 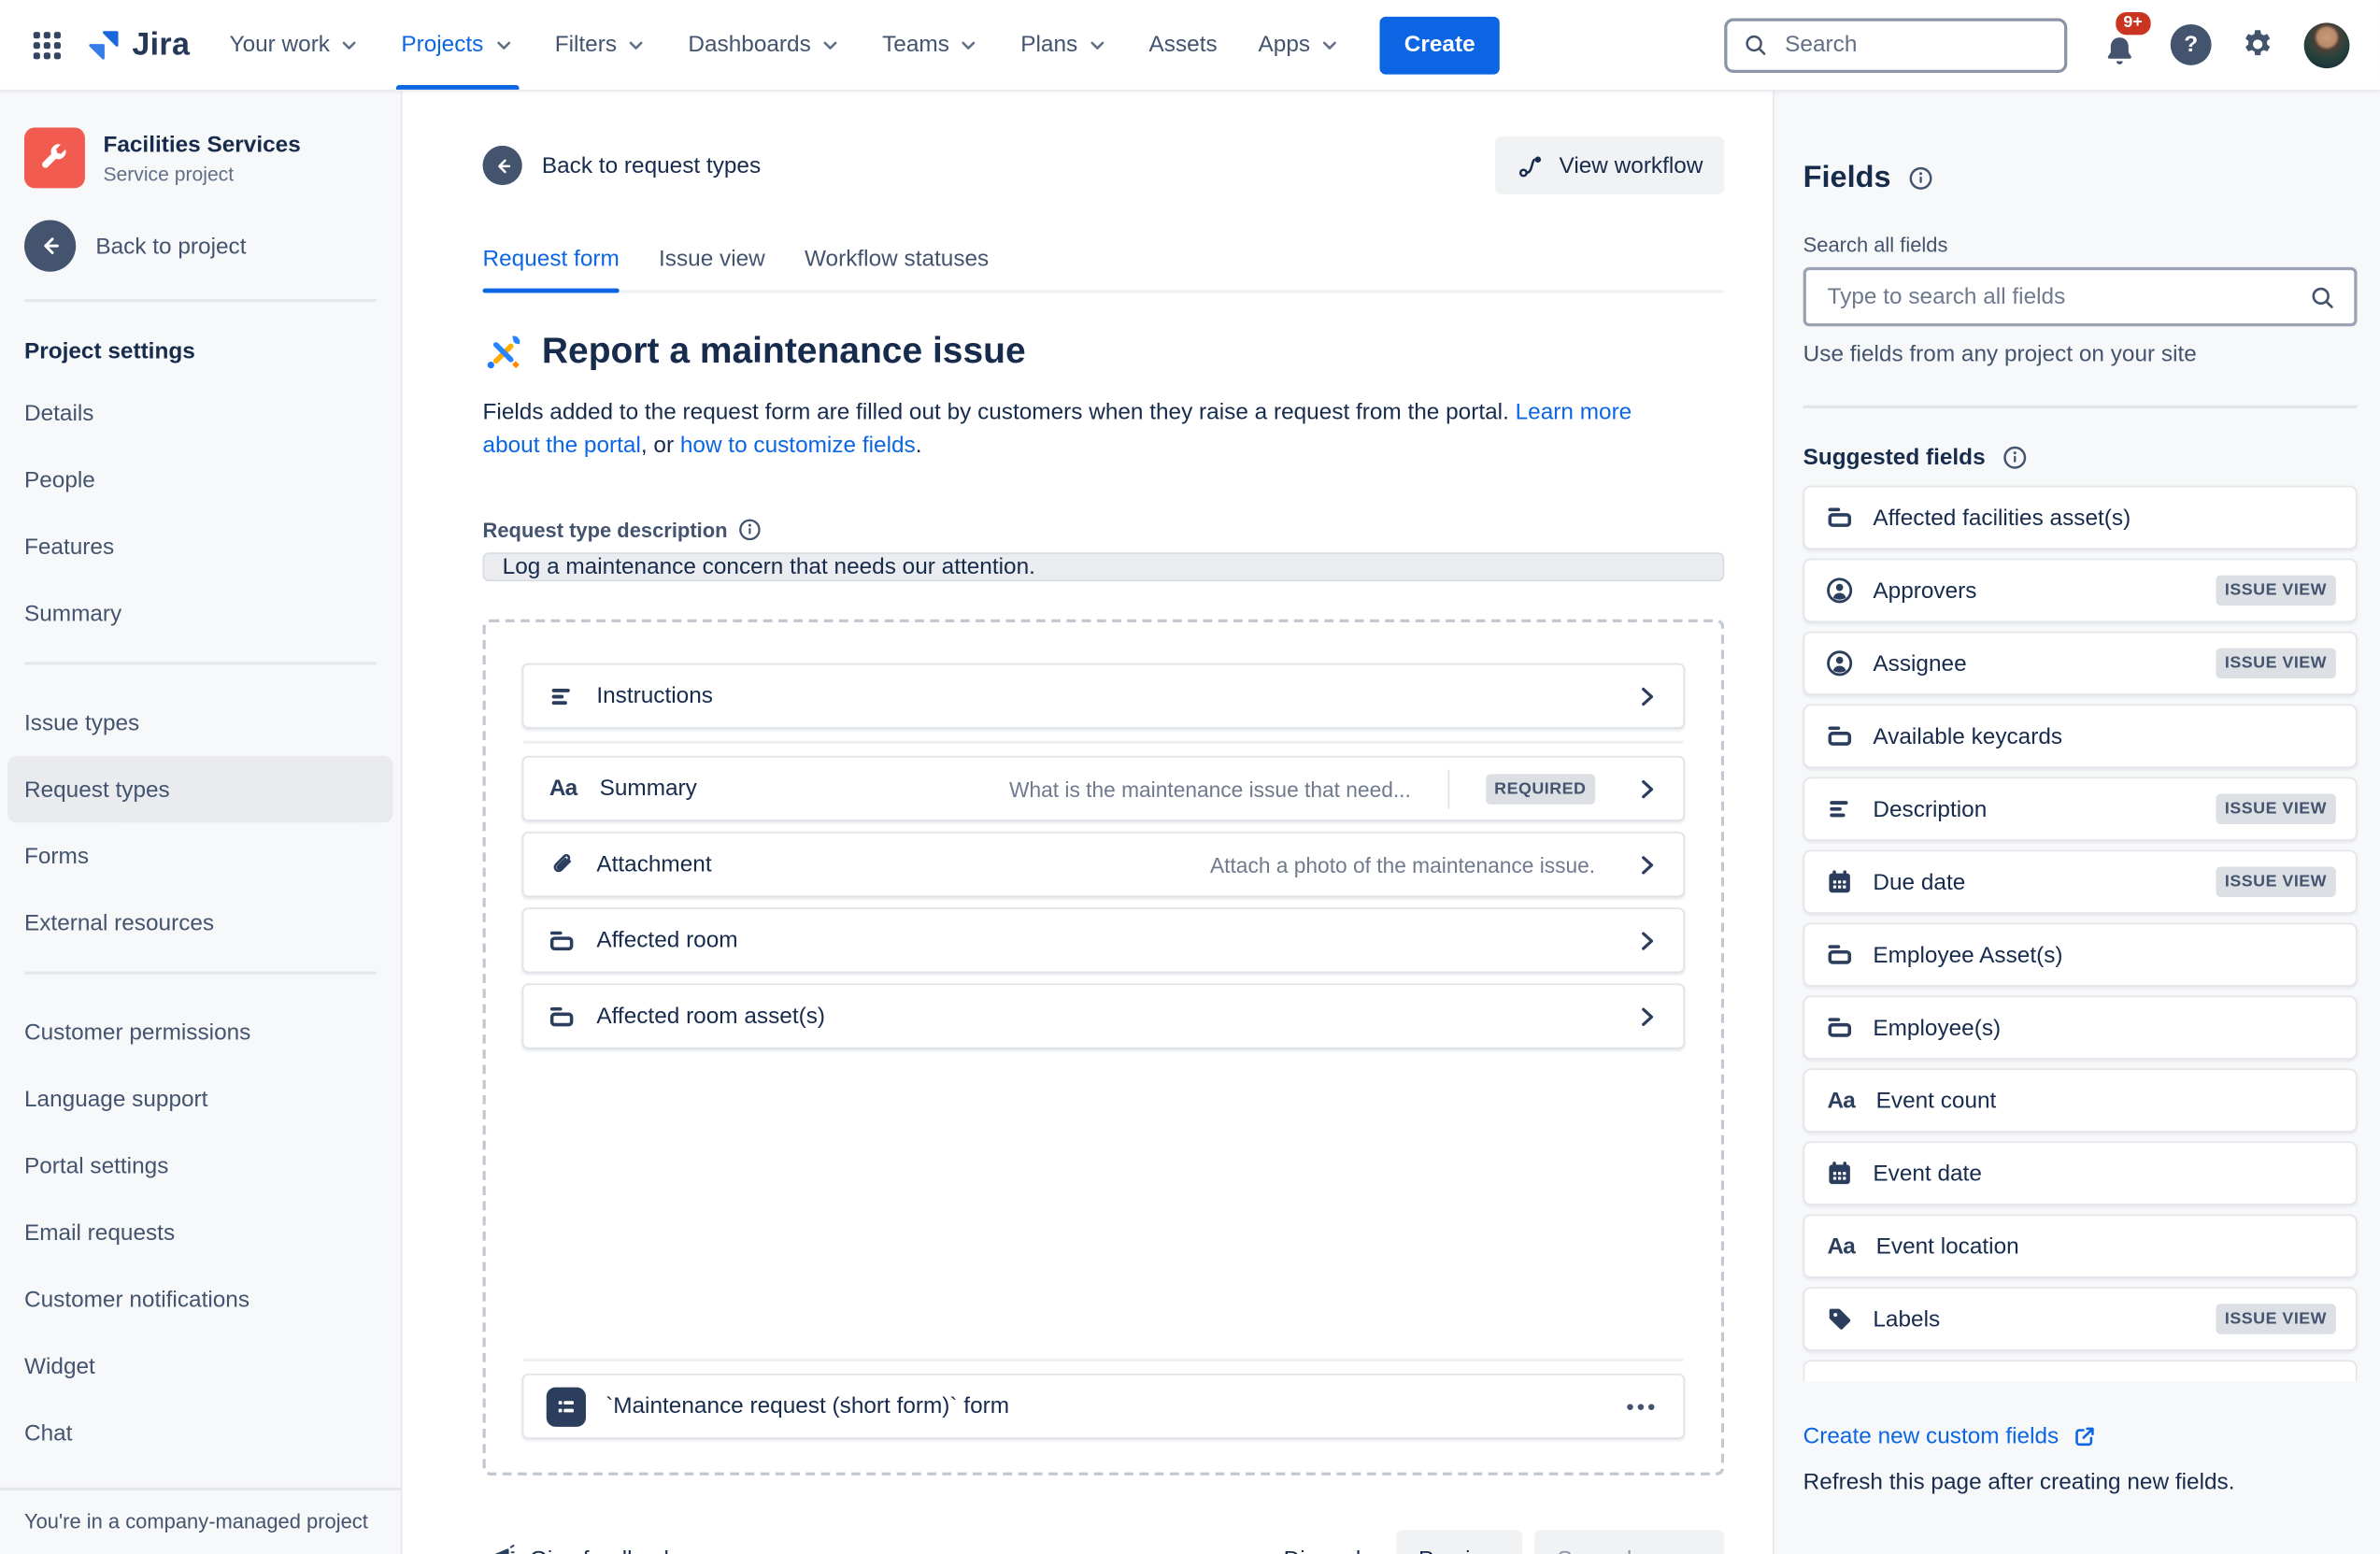 What do you see at coordinates (1640, 1406) in the screenshot?
I see `more-options-button` at bounding box center [1640, 1406].